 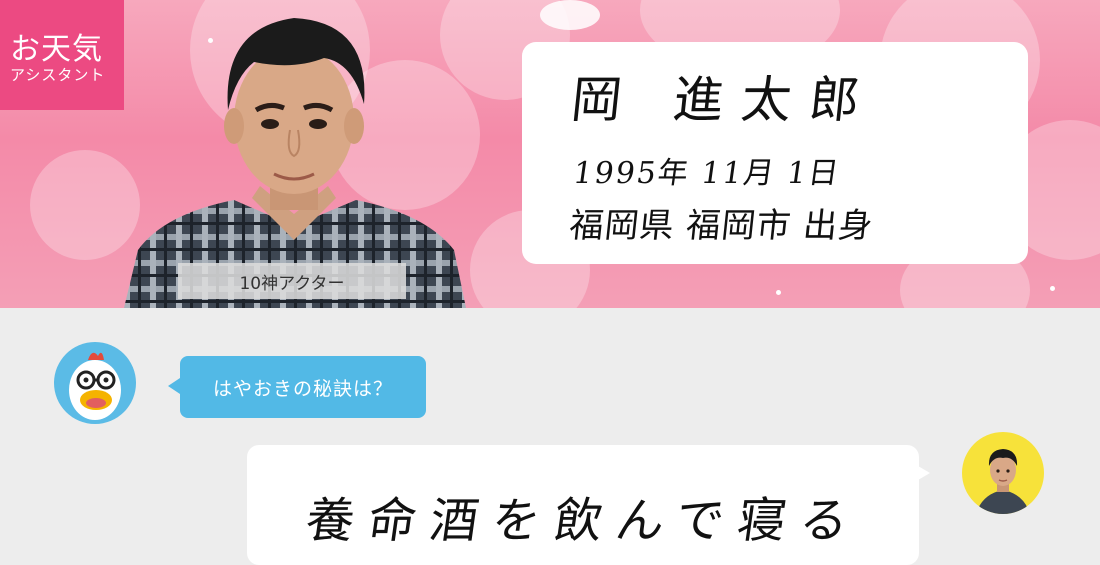 I want to click on weather-assistant-badge: お天気 アシスタント, so click(x=62, y=55).